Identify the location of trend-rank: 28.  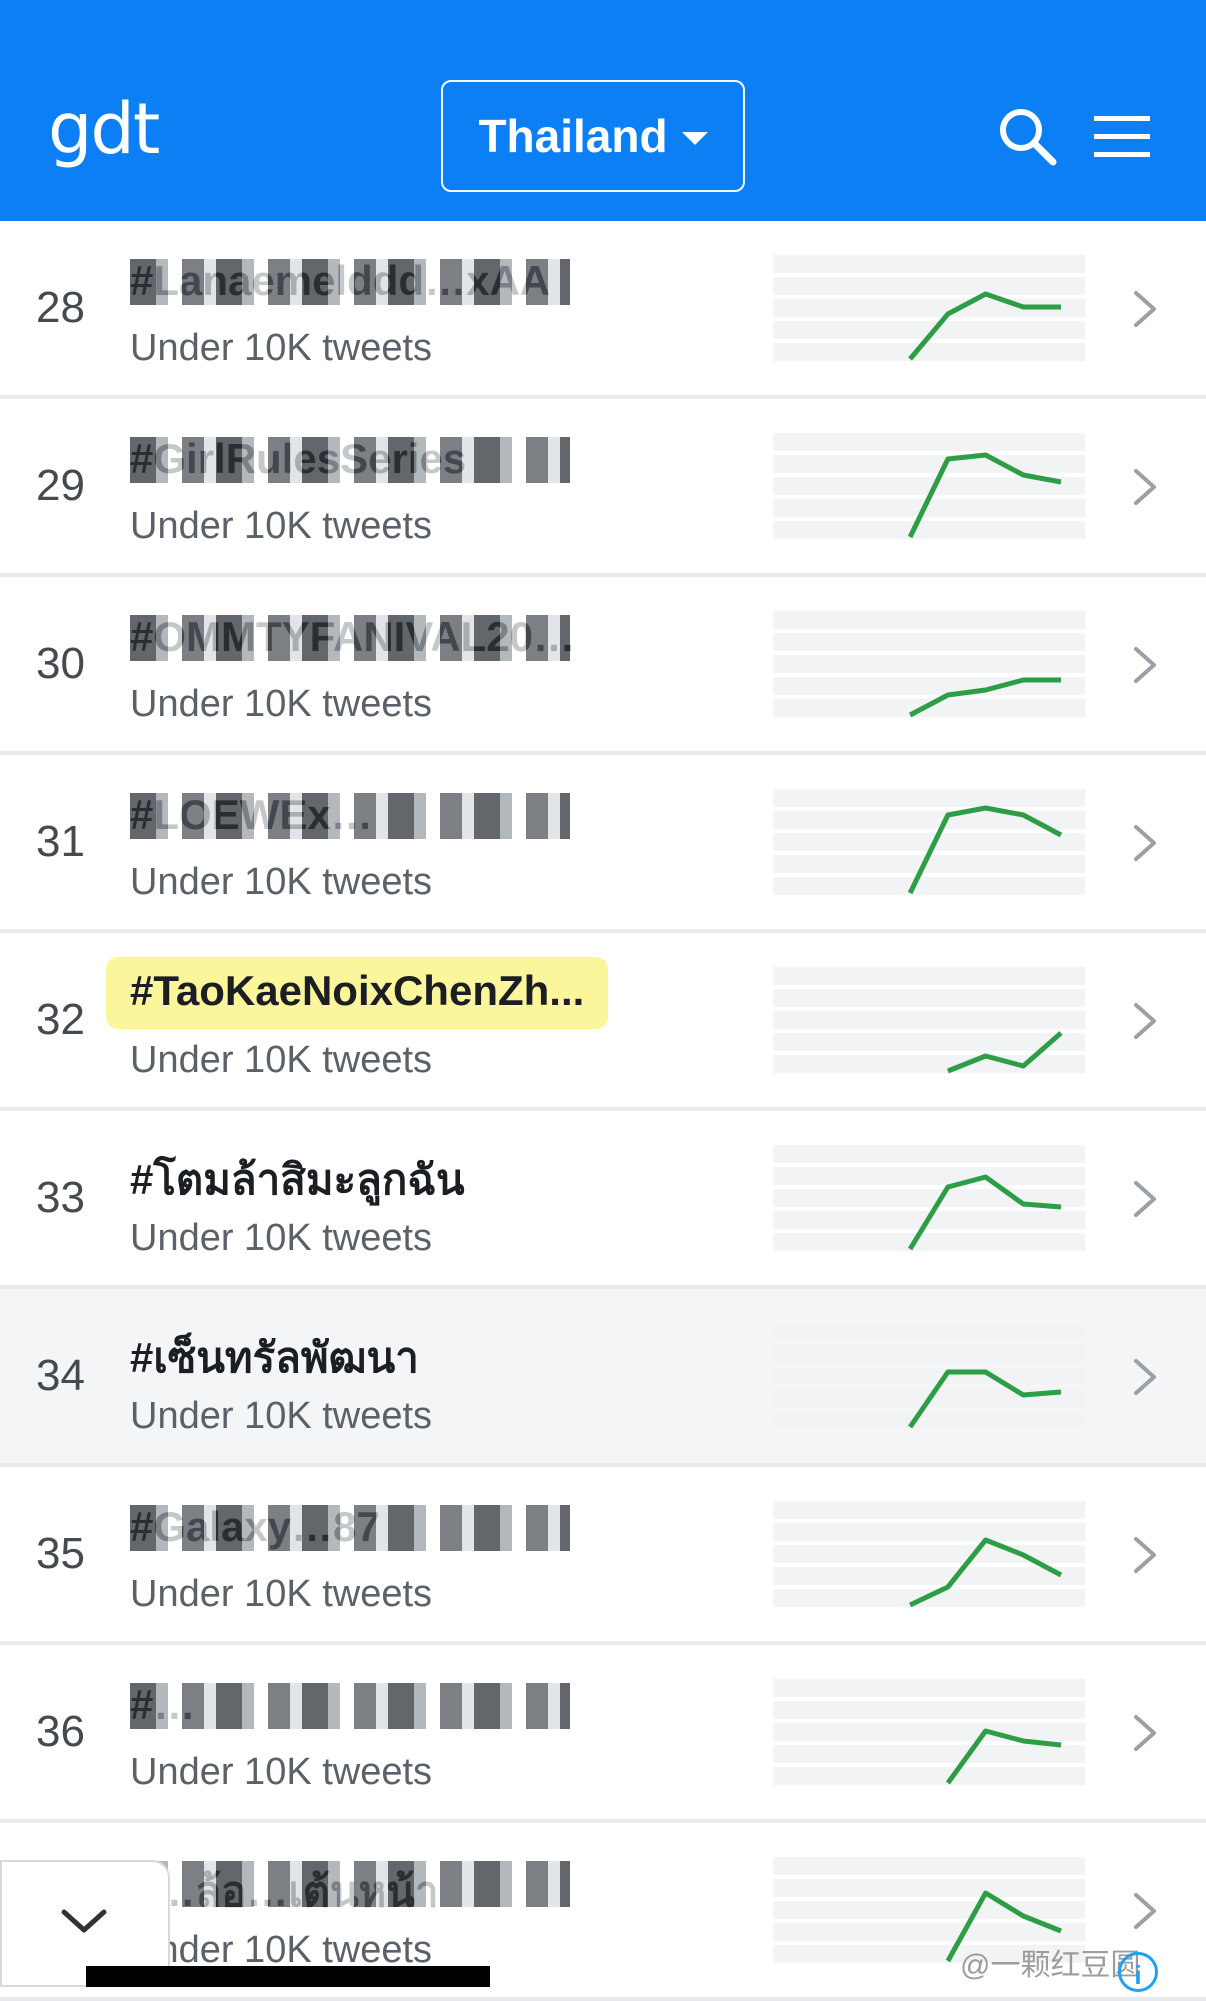
(60, 307).